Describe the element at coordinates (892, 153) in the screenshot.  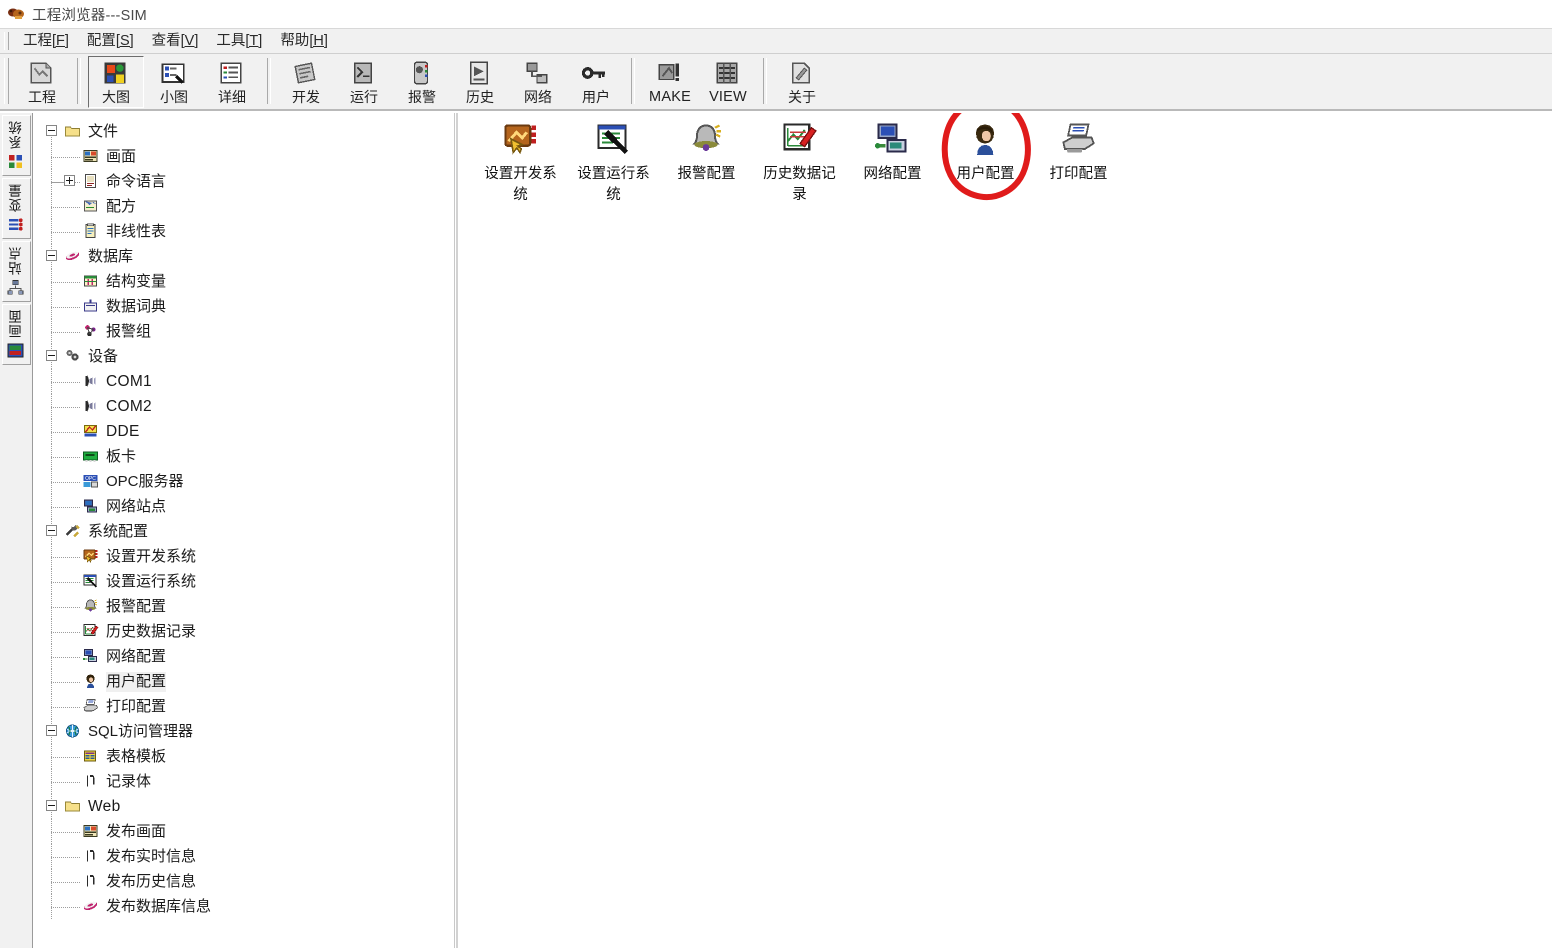
I see `item-network-config: 网络配置` at that location.